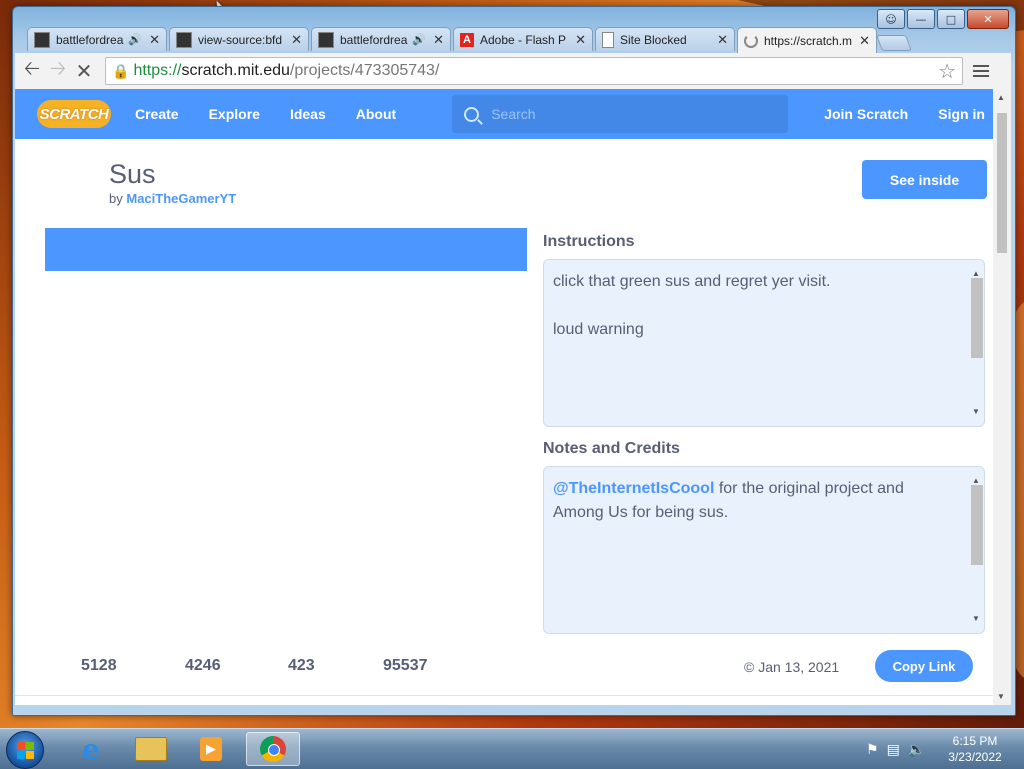  I want to click on forward-arrow-icon: 🡢, so click(58, 71).